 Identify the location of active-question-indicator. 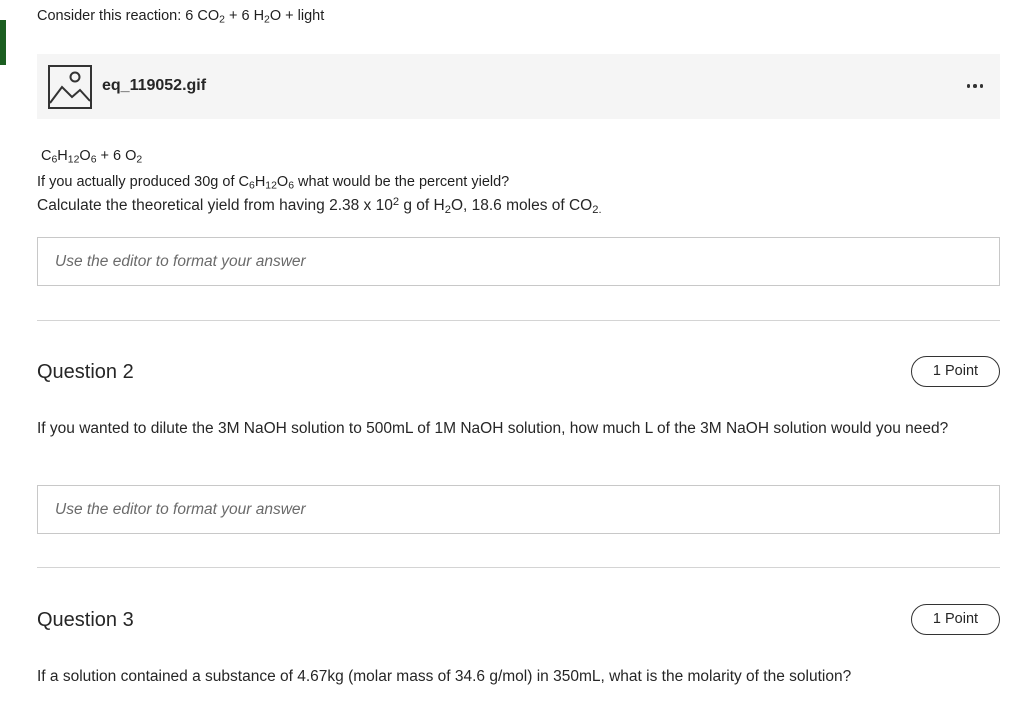
(3, 42).